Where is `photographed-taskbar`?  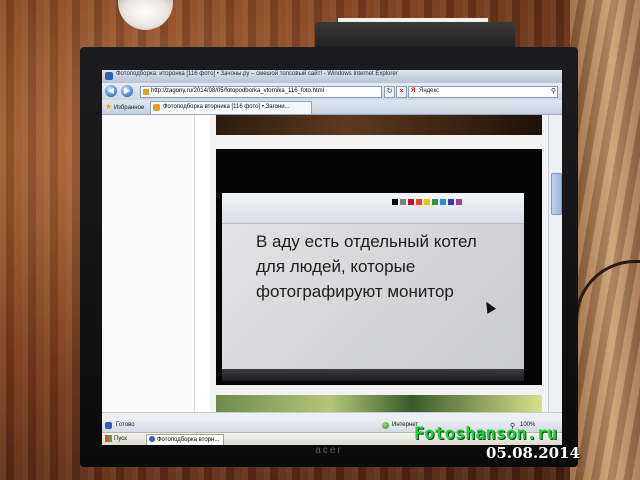 photographed-taskbar is located at coordinates (373, 375).